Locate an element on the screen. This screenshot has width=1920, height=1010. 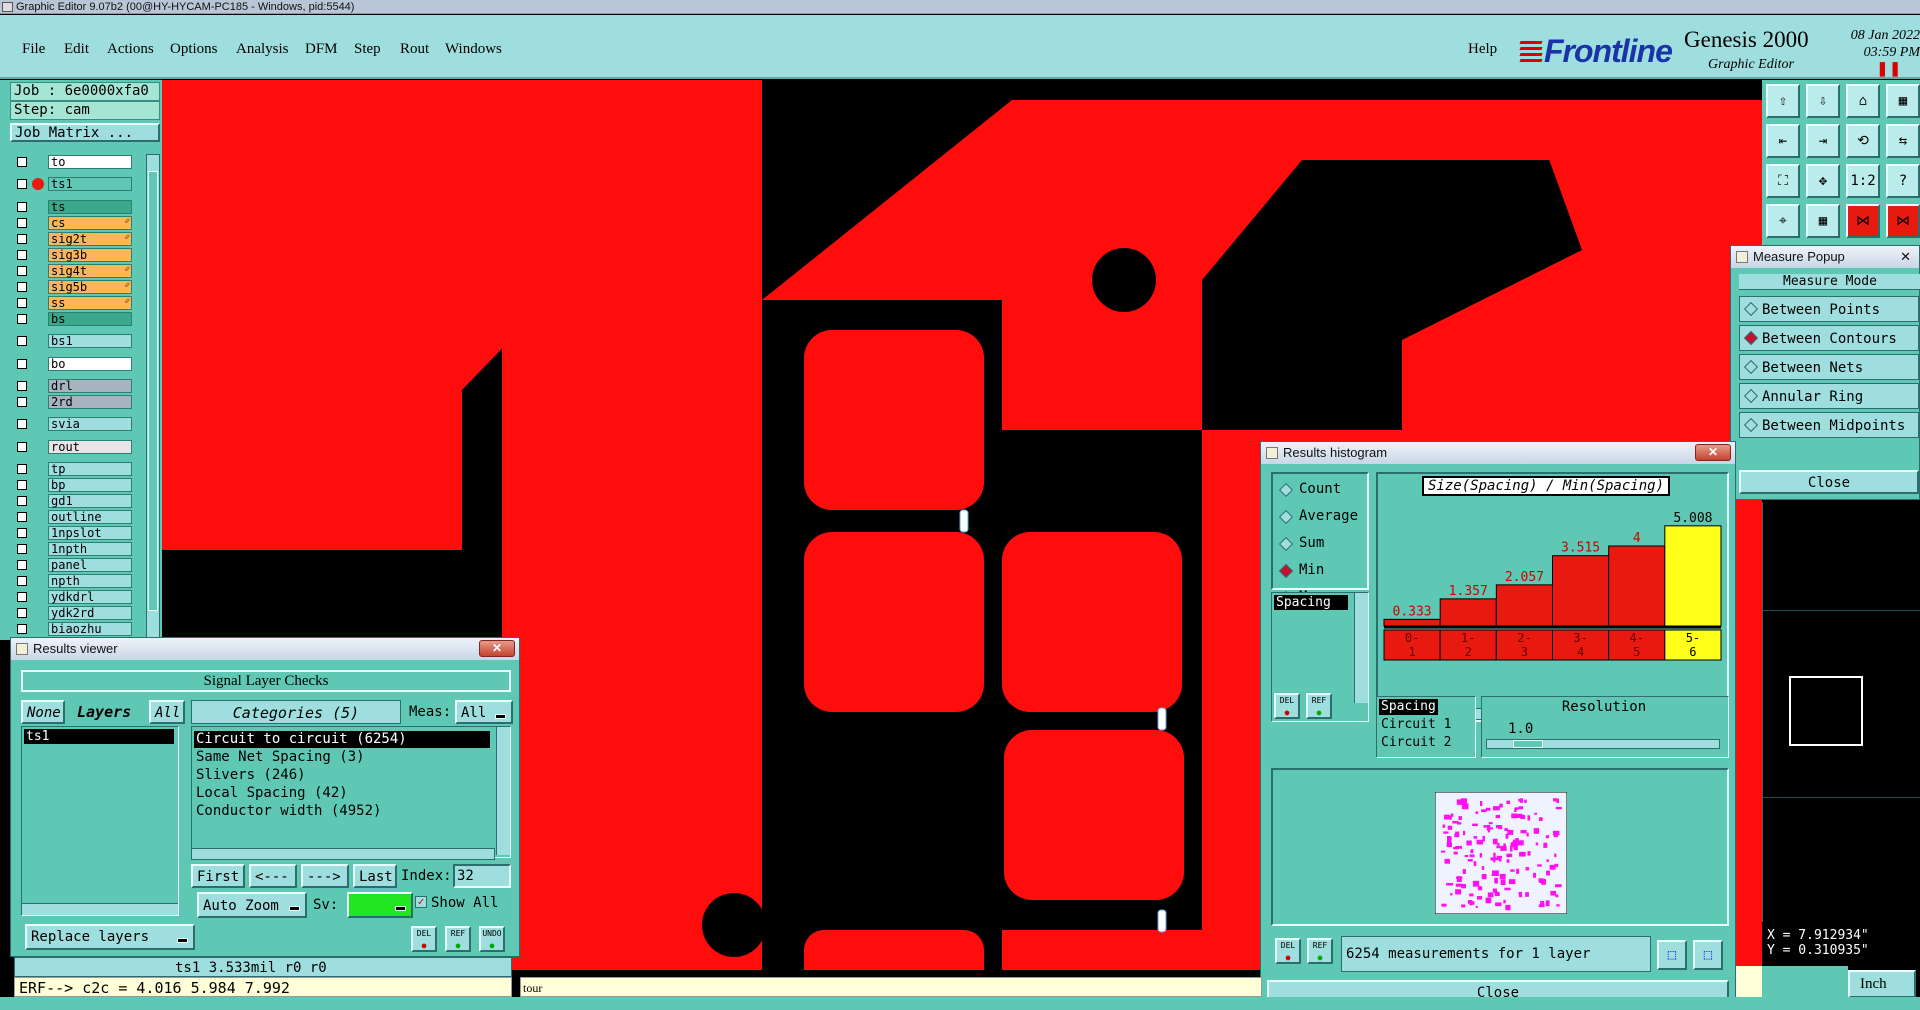
measure-icon: ⌖ is located at coordinates (1783, 221).